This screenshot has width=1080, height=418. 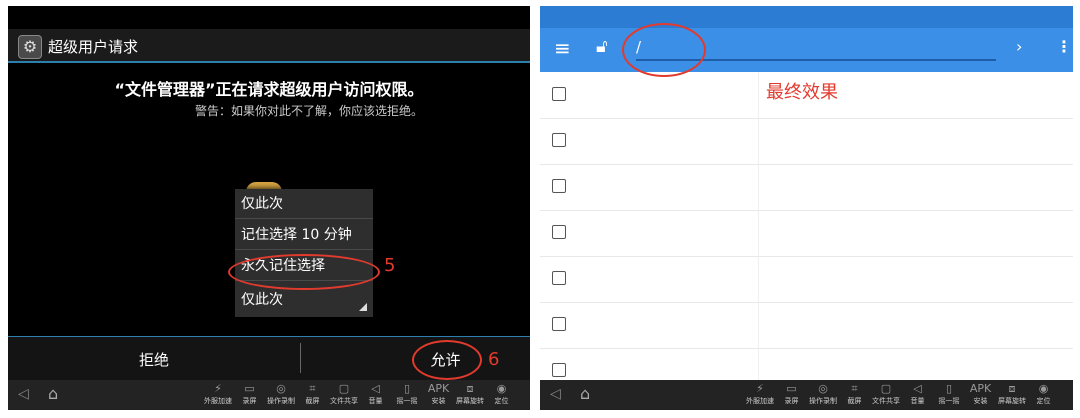 I want to click on app-bar: ≡ 🔓︎ / › ⋮, so click(x=806, y=50).